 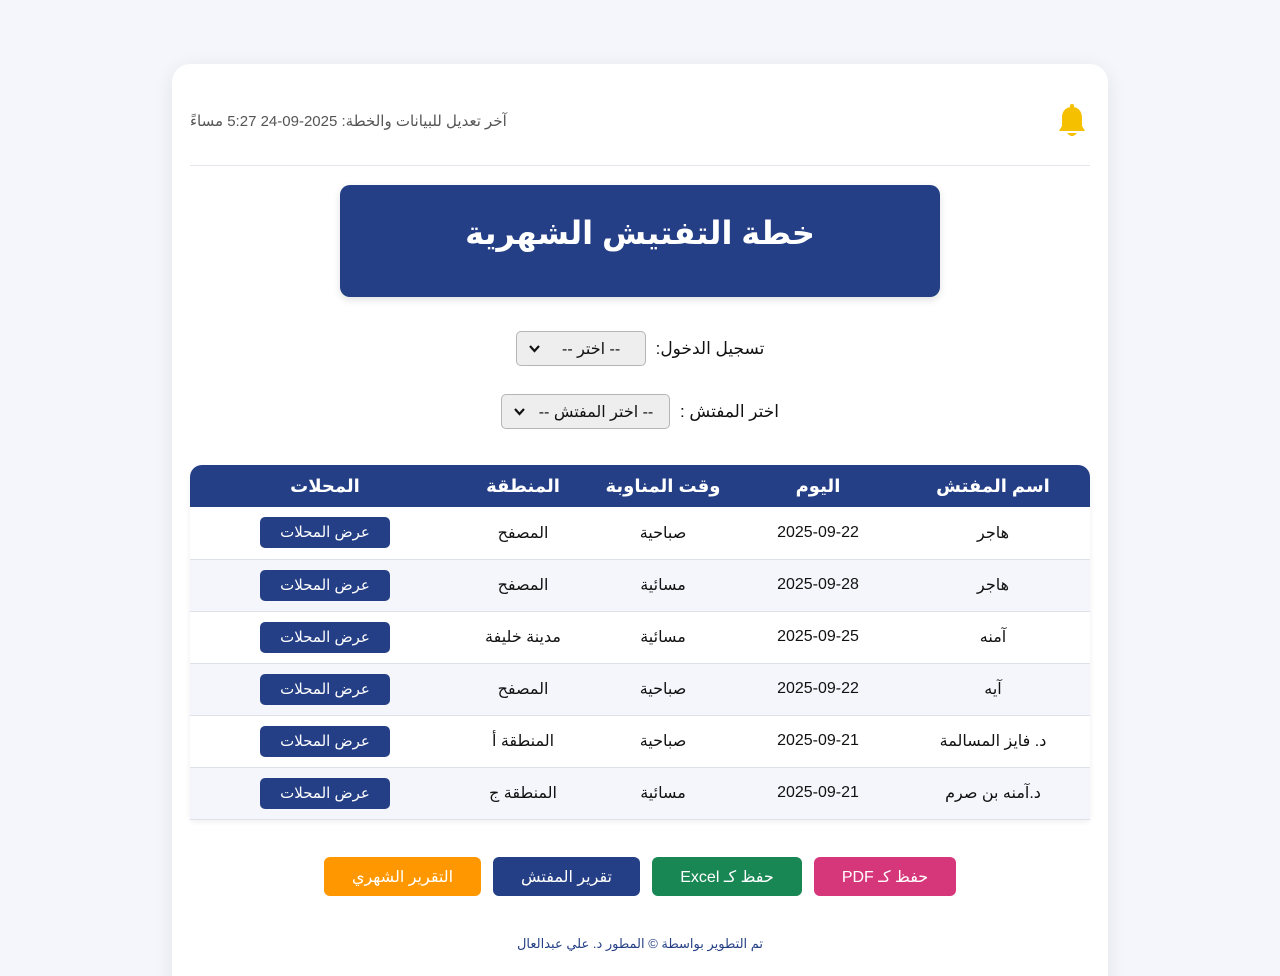 What do you see at coordinates (885, 876) in the screenshot?
I see `save-pdf-button: حفظ كـ PDF` at bounding box center [885, 876].